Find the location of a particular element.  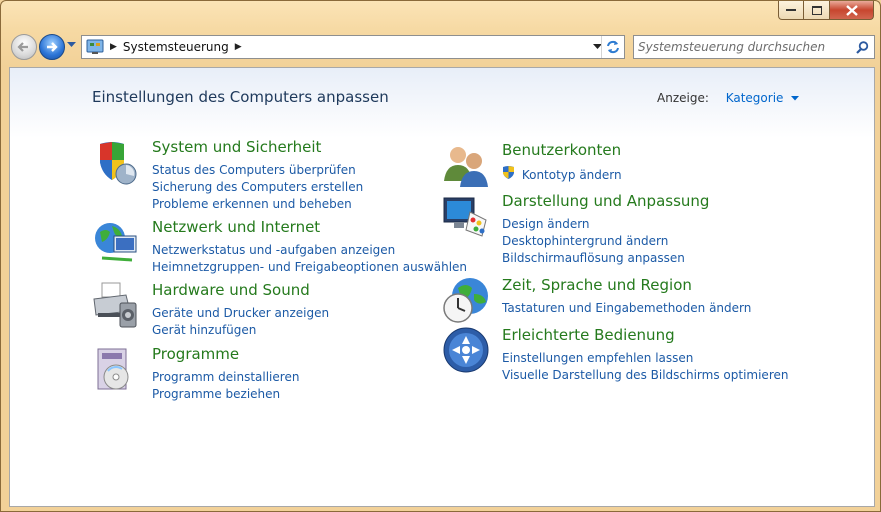

address-bar: ▶ Systemsteuerung ▶ is located at coordinates (353, 47).